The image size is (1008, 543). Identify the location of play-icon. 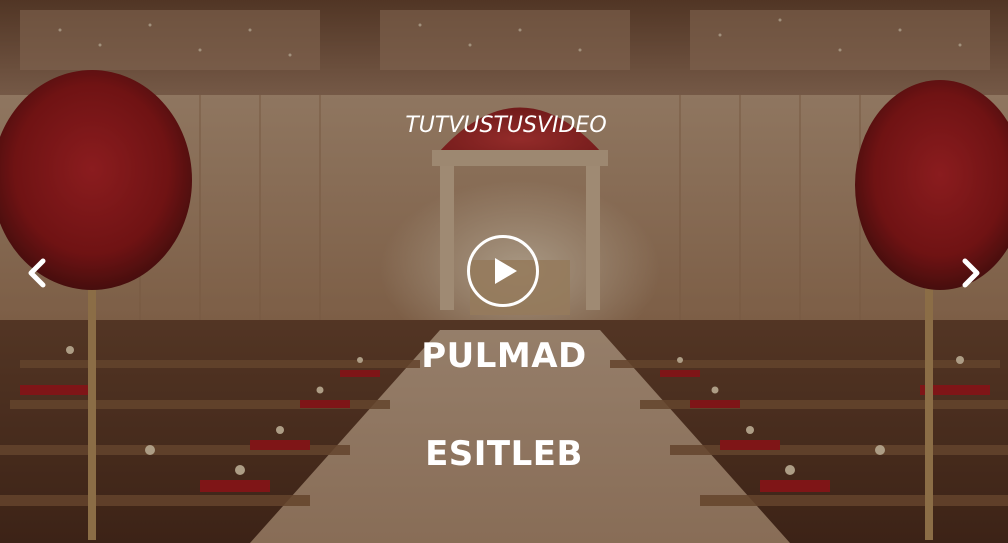
(506, 271).